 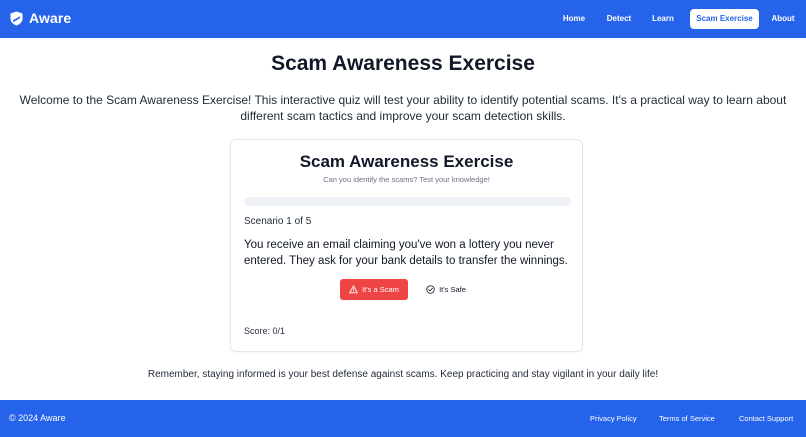 I want to click on brand-logo: Aware, so click(x=40, y=18).